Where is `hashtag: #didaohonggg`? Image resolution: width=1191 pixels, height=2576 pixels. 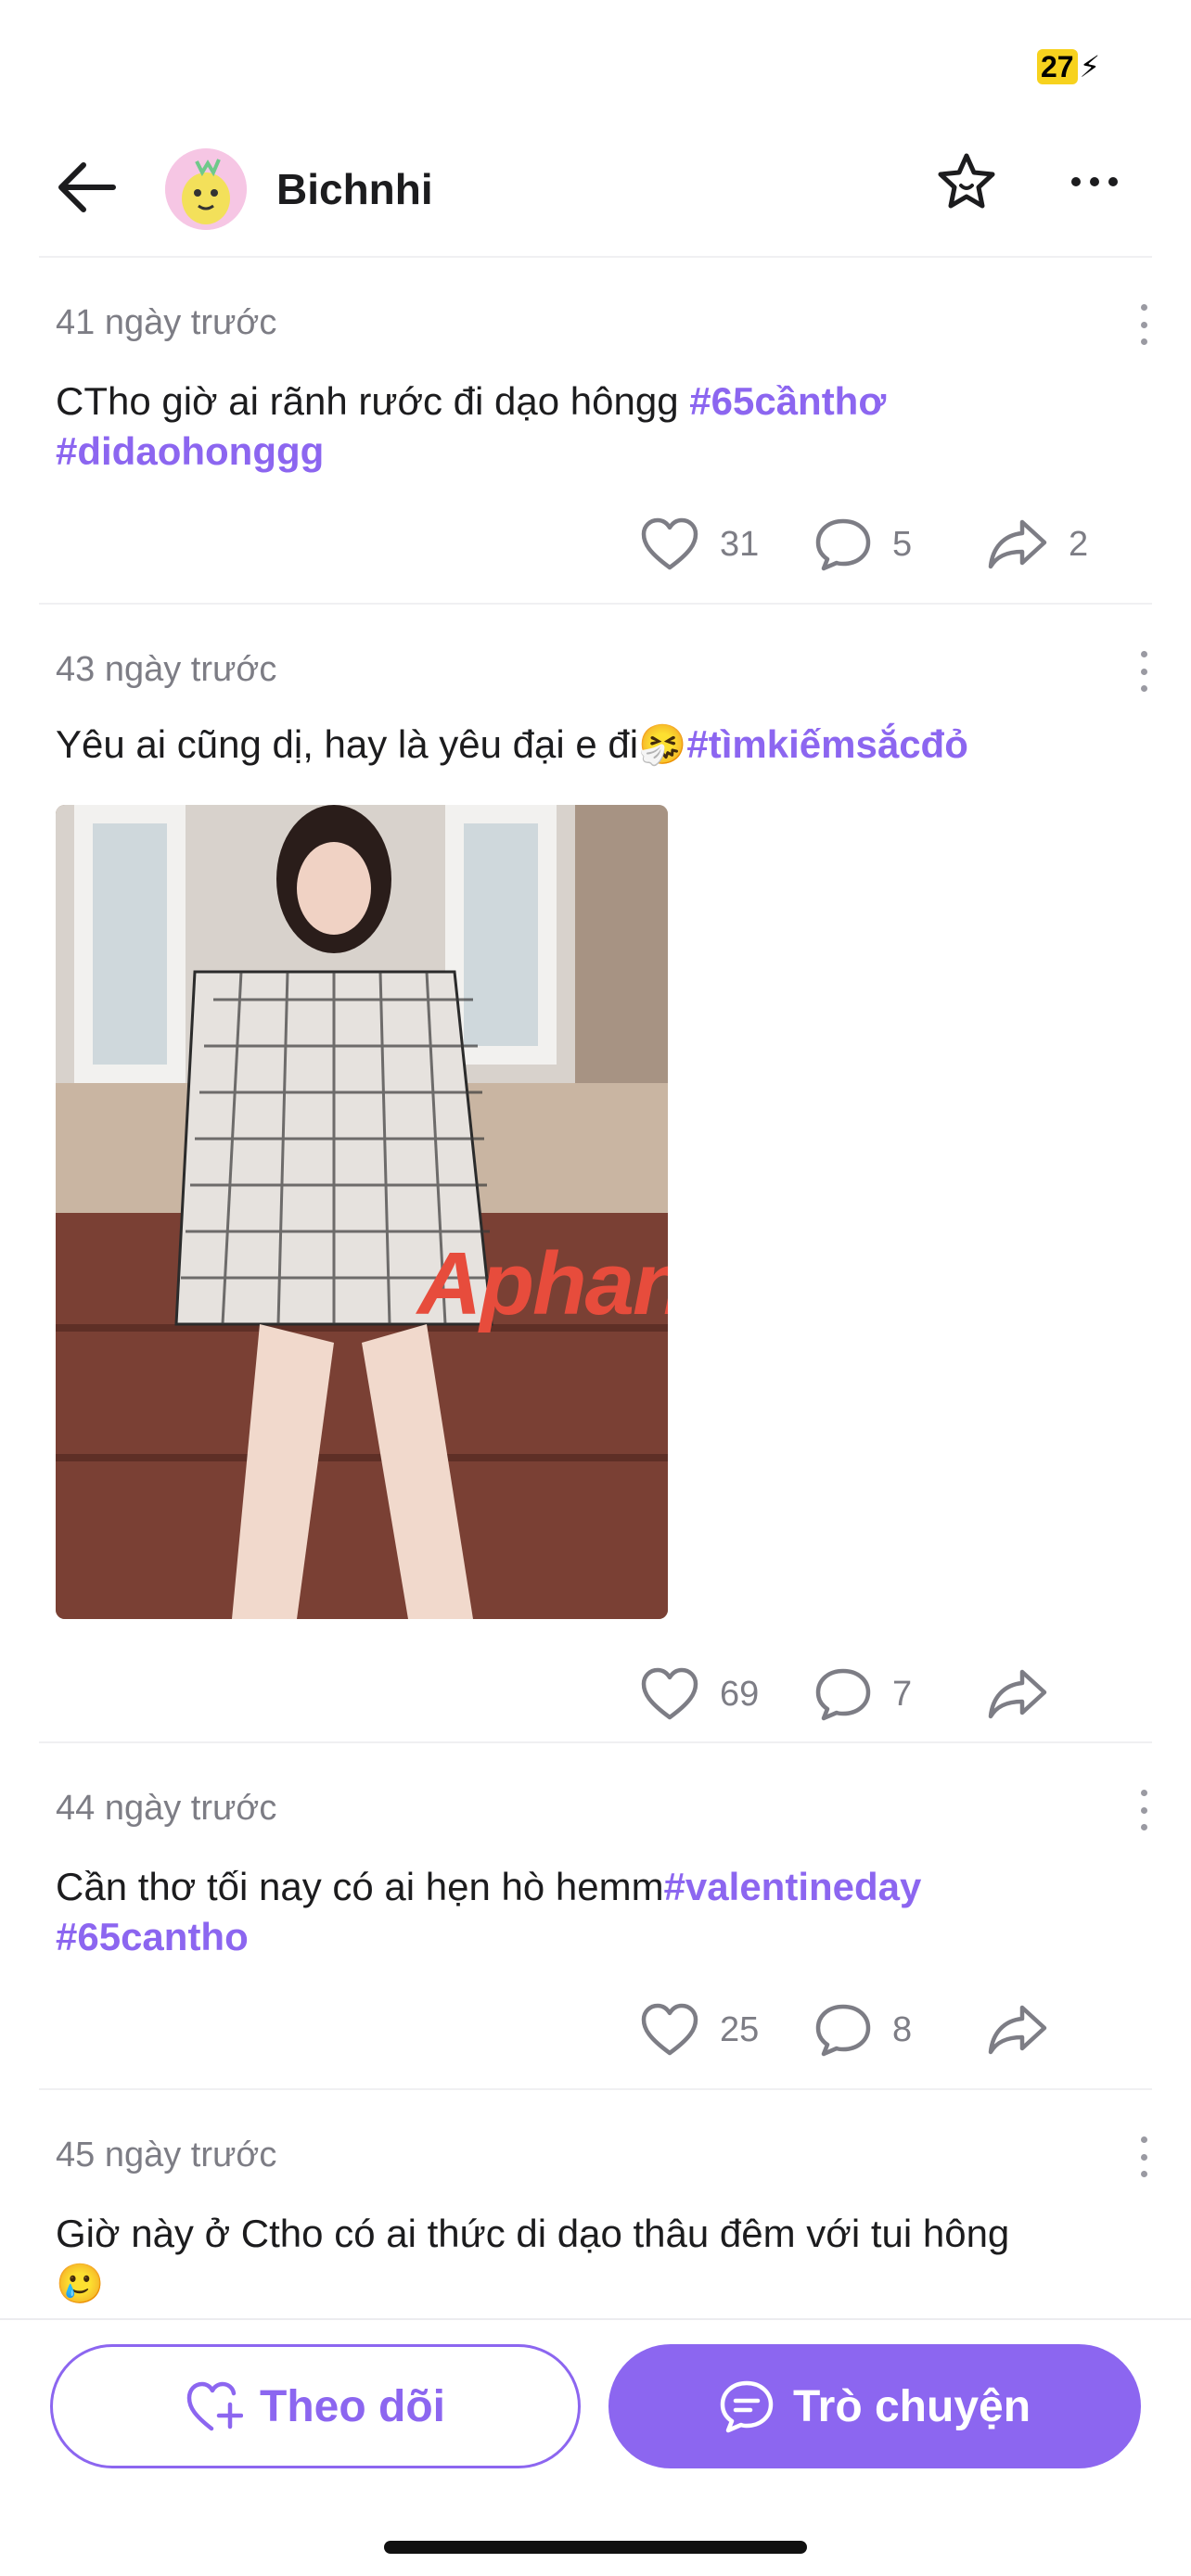 hashtag: #didaohonggg is located at coordinates (190, 451).